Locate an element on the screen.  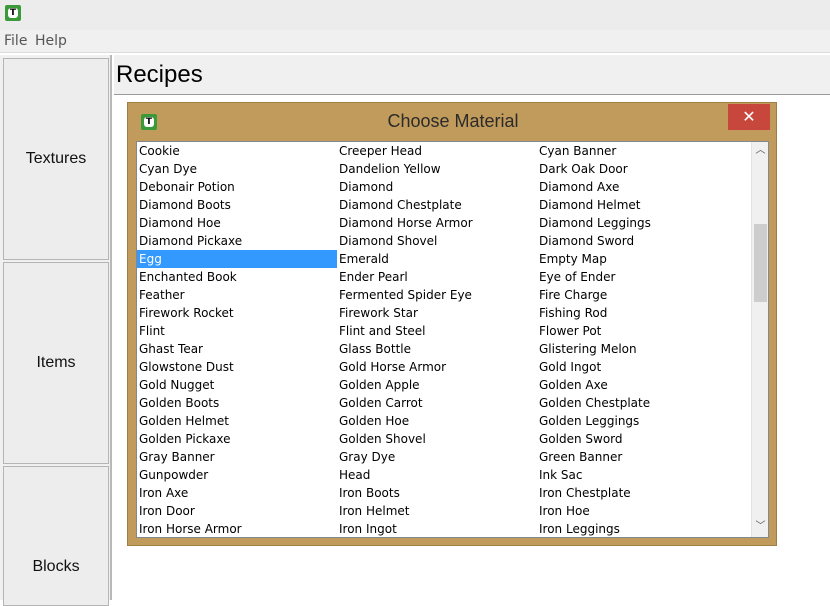
close-button: ✕ is located at coordinates (749, 117).